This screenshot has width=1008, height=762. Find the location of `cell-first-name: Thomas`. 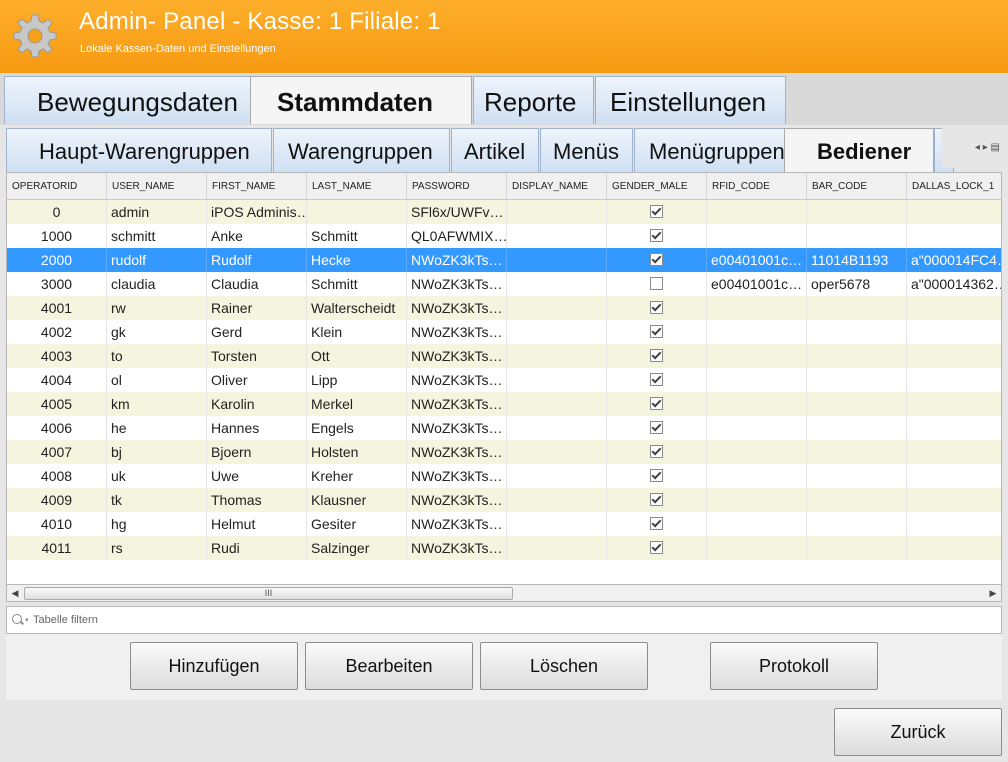

cell-first-name: Thomas is located at coordinates (257, 500).